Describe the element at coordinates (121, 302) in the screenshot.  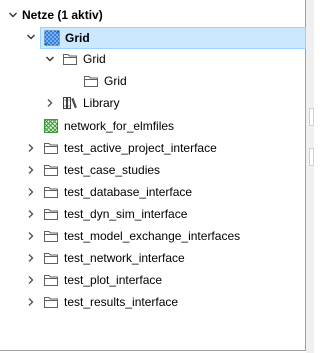
I see `tree-item-label: test_results_interface` at that location.